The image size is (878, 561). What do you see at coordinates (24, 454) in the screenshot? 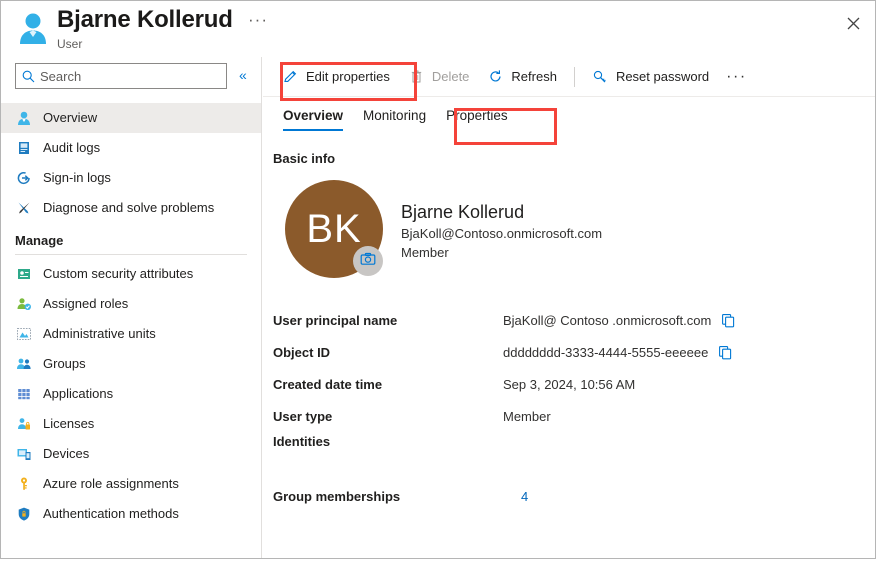
I see `devices-icon` at bounding box center [24, 454].